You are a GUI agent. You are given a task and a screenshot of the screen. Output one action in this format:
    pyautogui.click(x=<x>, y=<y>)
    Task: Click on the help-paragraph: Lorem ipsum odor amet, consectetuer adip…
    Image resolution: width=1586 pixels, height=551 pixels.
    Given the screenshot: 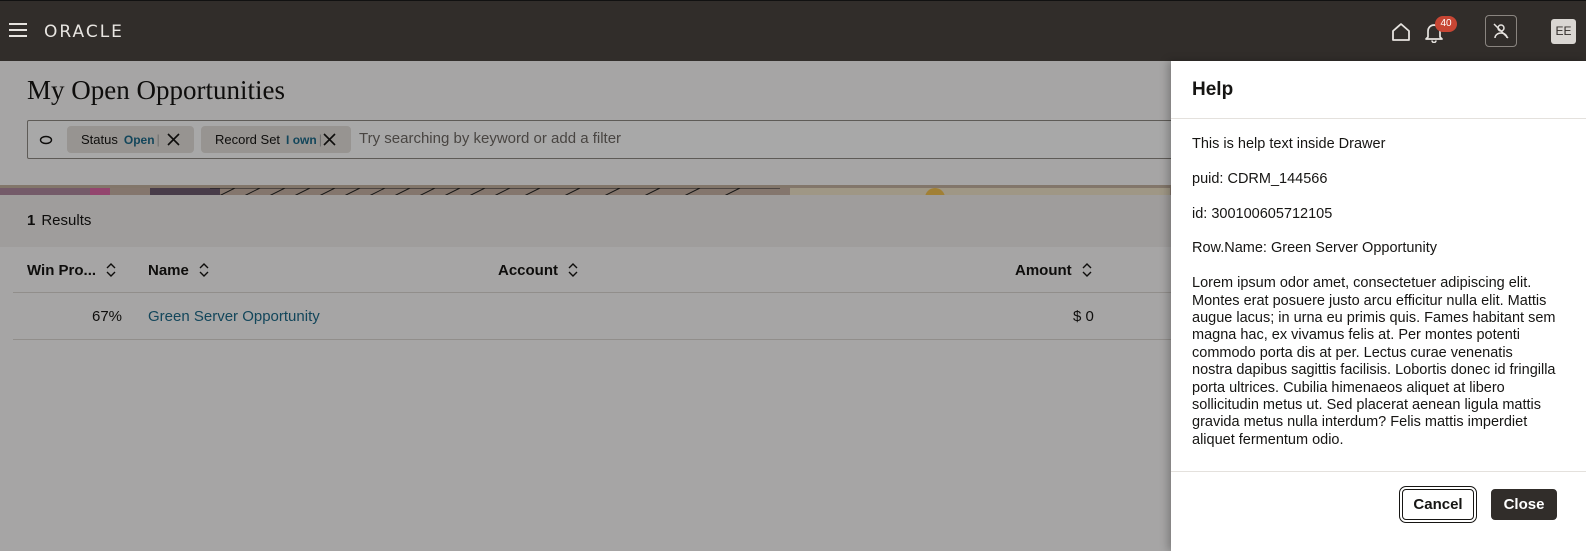 What is the action you would take?
    pyautogui.click(x=1374, y=361)
    